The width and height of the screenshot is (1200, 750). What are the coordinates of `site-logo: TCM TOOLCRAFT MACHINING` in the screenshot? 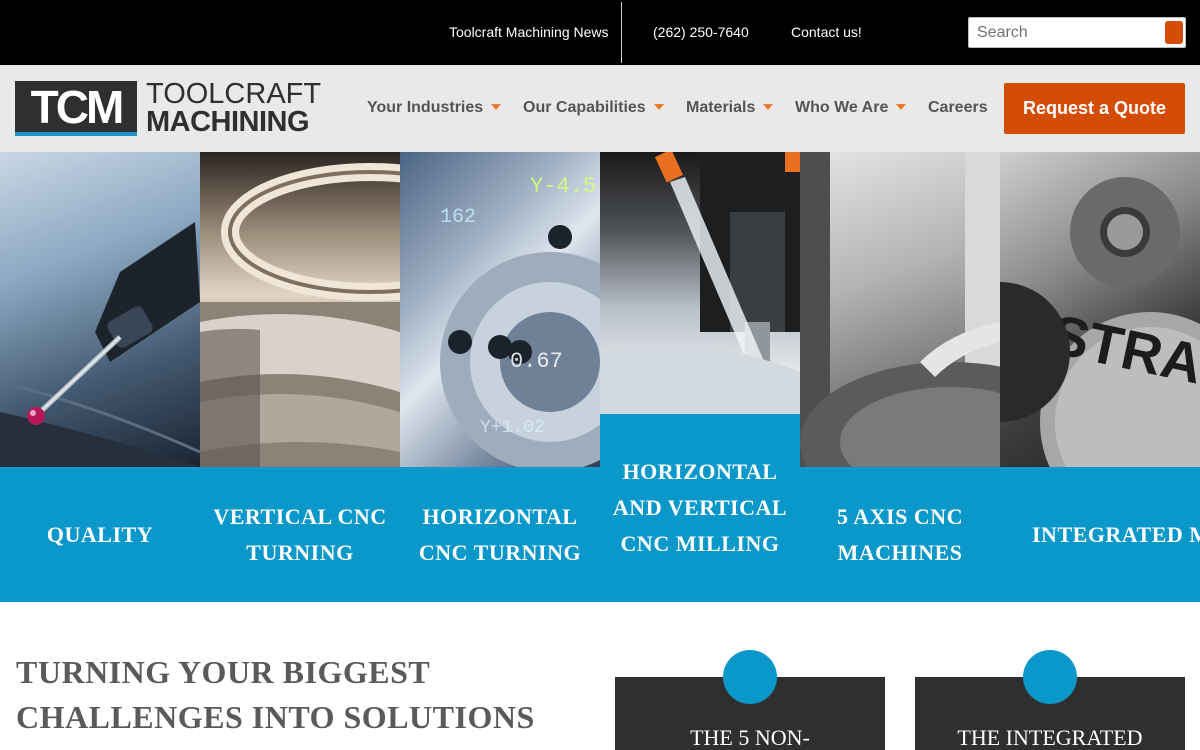 It's located at (168, 108).